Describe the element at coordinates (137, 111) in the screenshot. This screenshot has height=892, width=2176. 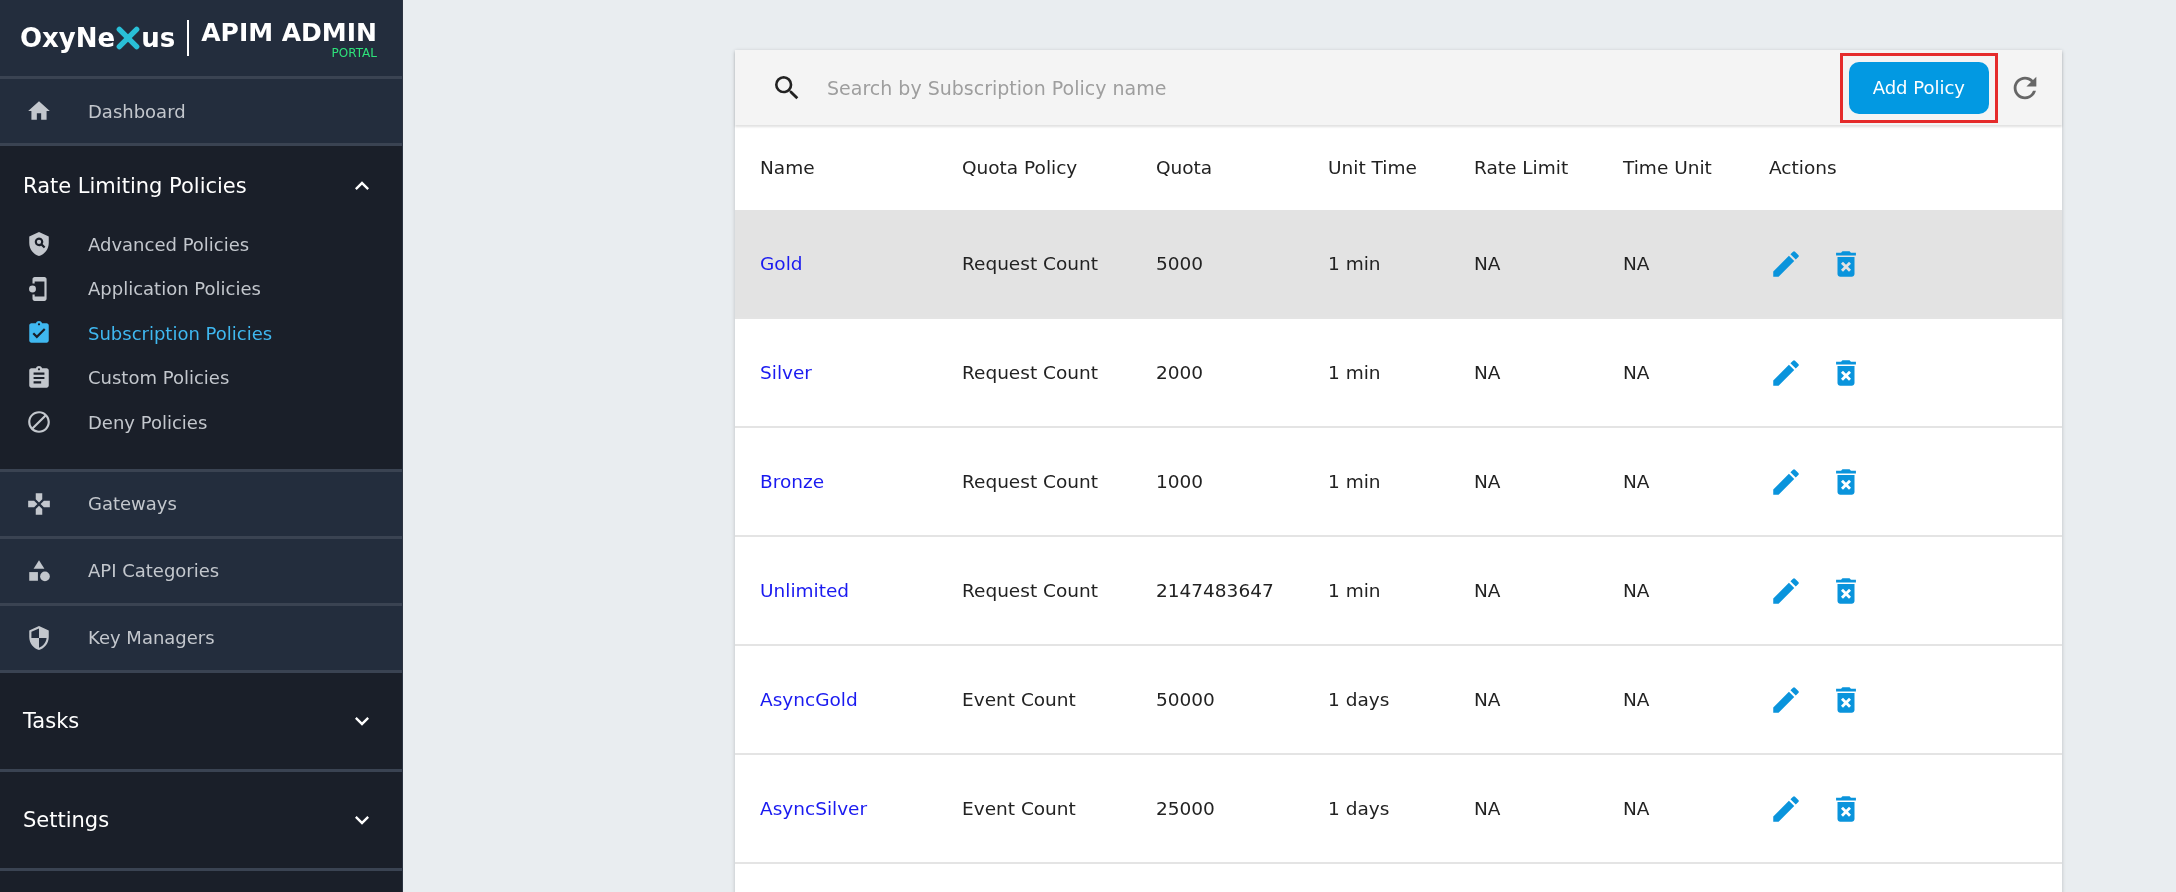
I see `sidebar-item-label: Dashboard` at that location.